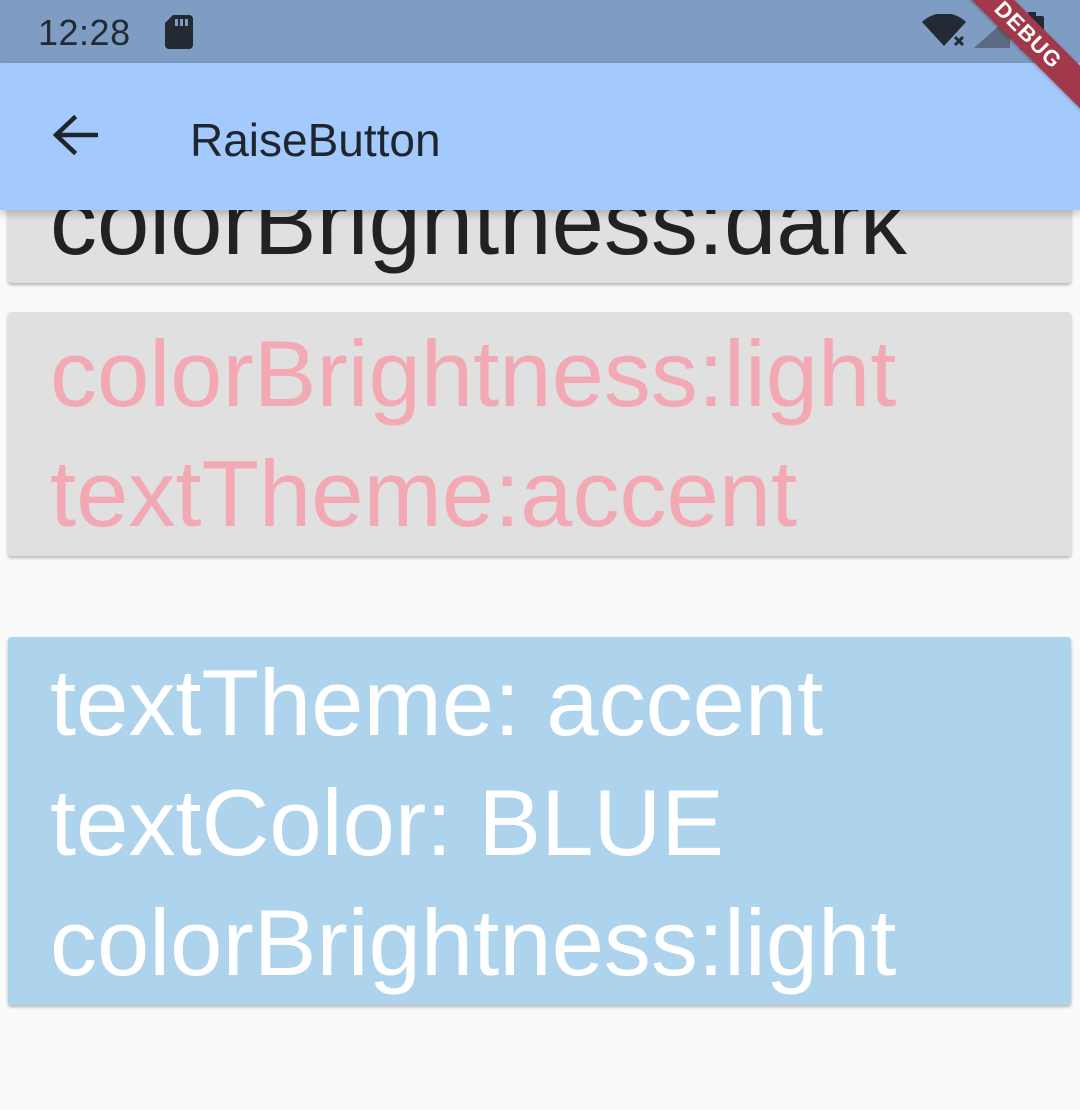 The image size is (1080, 1110). I want to click on arrow-back-icon, so click(75, 135).